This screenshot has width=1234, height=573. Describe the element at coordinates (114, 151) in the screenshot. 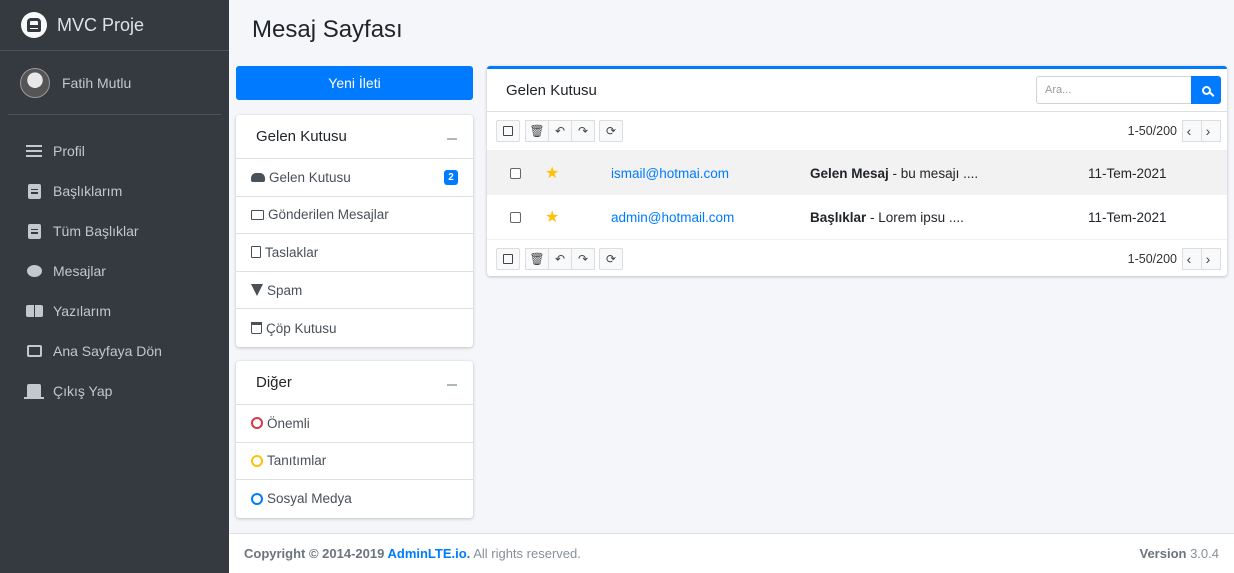

I see `sidebar-item-profil: Profil` at that location.